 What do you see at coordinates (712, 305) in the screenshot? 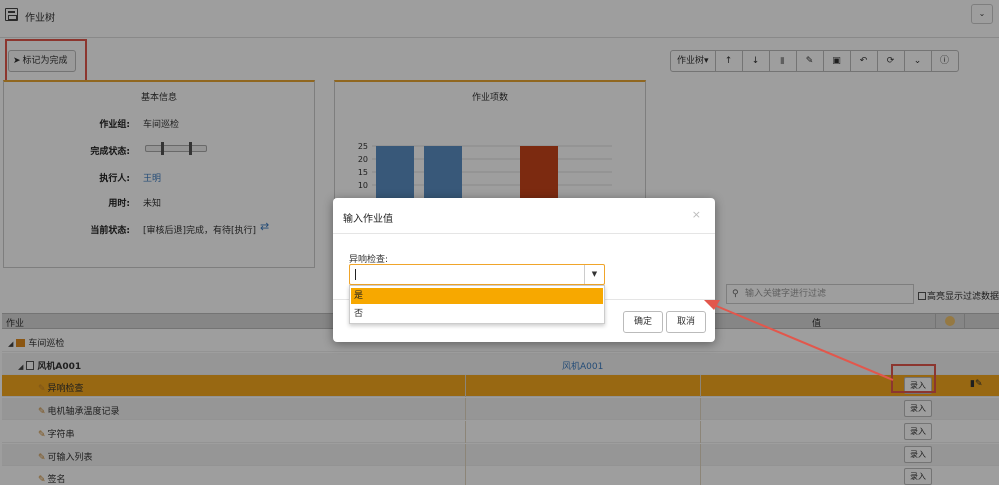
I see `arrow-head` at bounding box center [712, 305].